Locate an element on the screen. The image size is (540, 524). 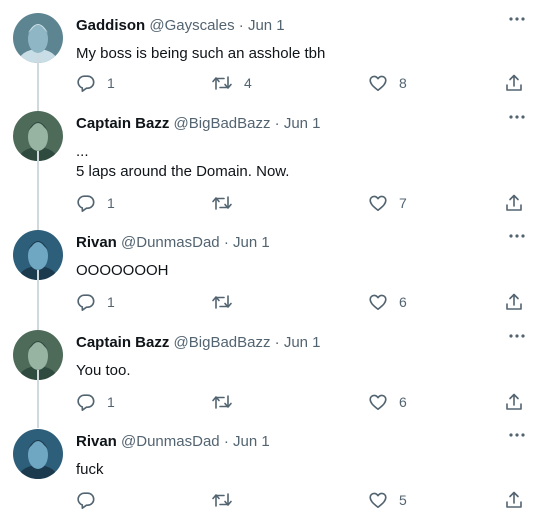
tweet-actions: 5 is located at coordinates (270, 501).